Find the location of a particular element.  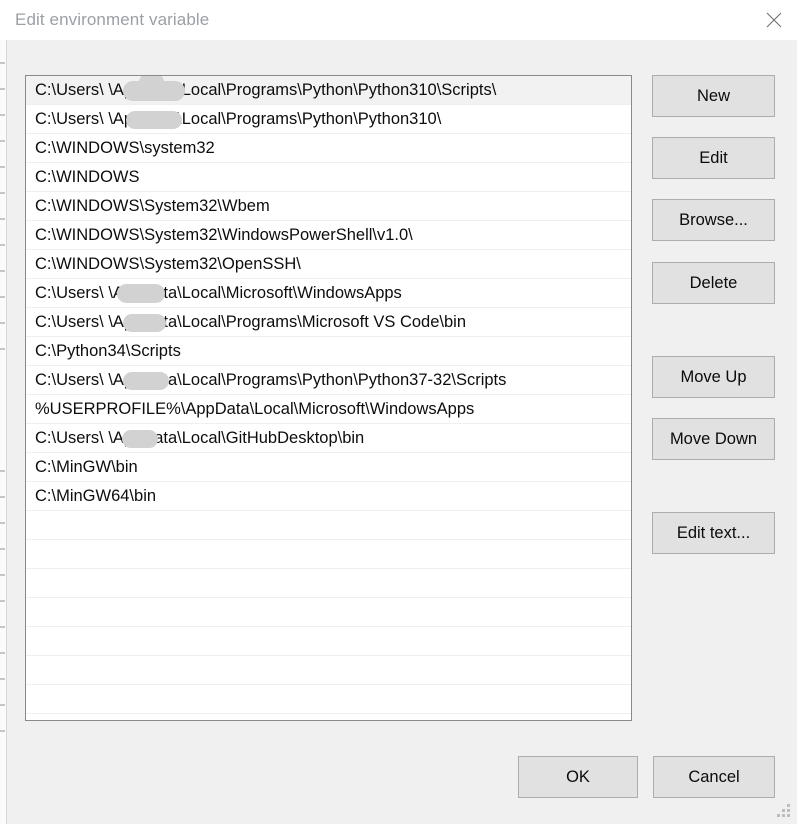

edit-button: Edit is located at coordinates (713, 158).